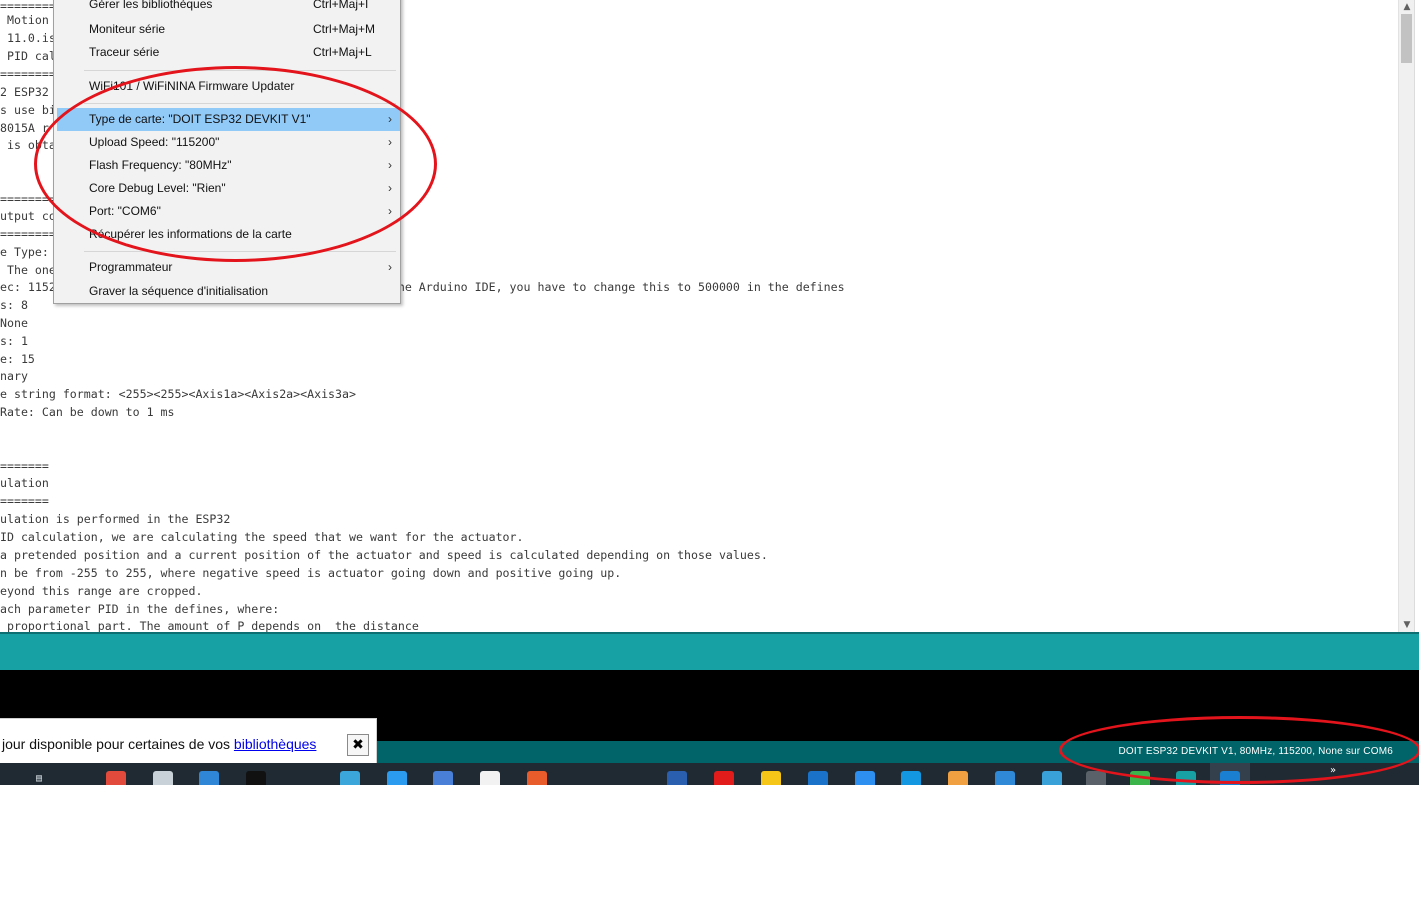 This screenshot has width=1419, height=919. I want to click on app-circle-blue-icon, so click(865, 778).